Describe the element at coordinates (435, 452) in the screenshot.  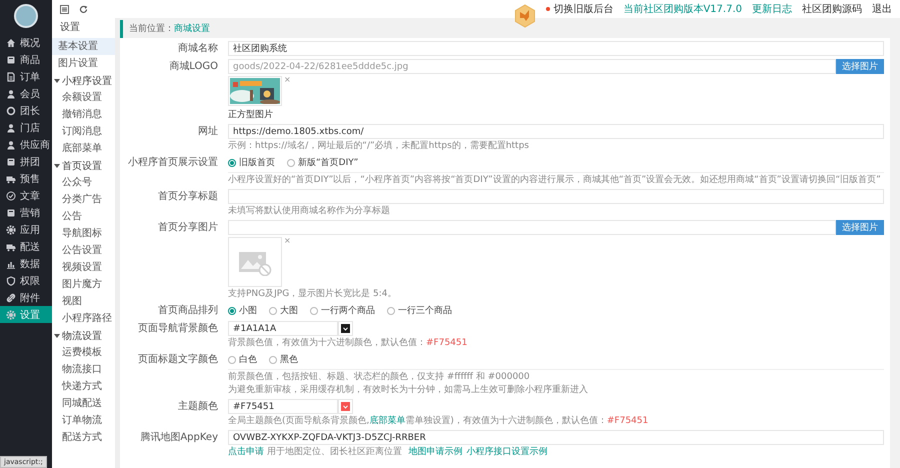
I see `hint-link: 地图申请示例` at that location.